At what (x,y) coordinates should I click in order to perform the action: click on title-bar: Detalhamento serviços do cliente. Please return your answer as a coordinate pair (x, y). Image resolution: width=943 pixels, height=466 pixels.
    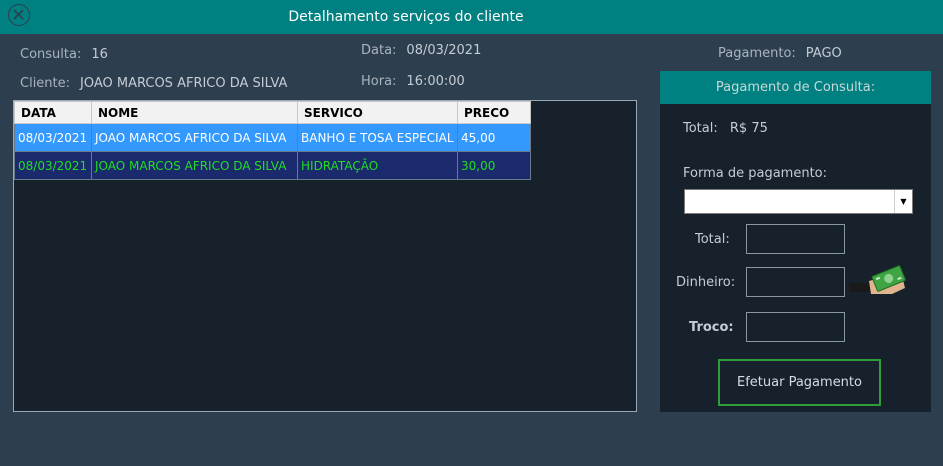
    Looking at the image, I should click on (471, 17).